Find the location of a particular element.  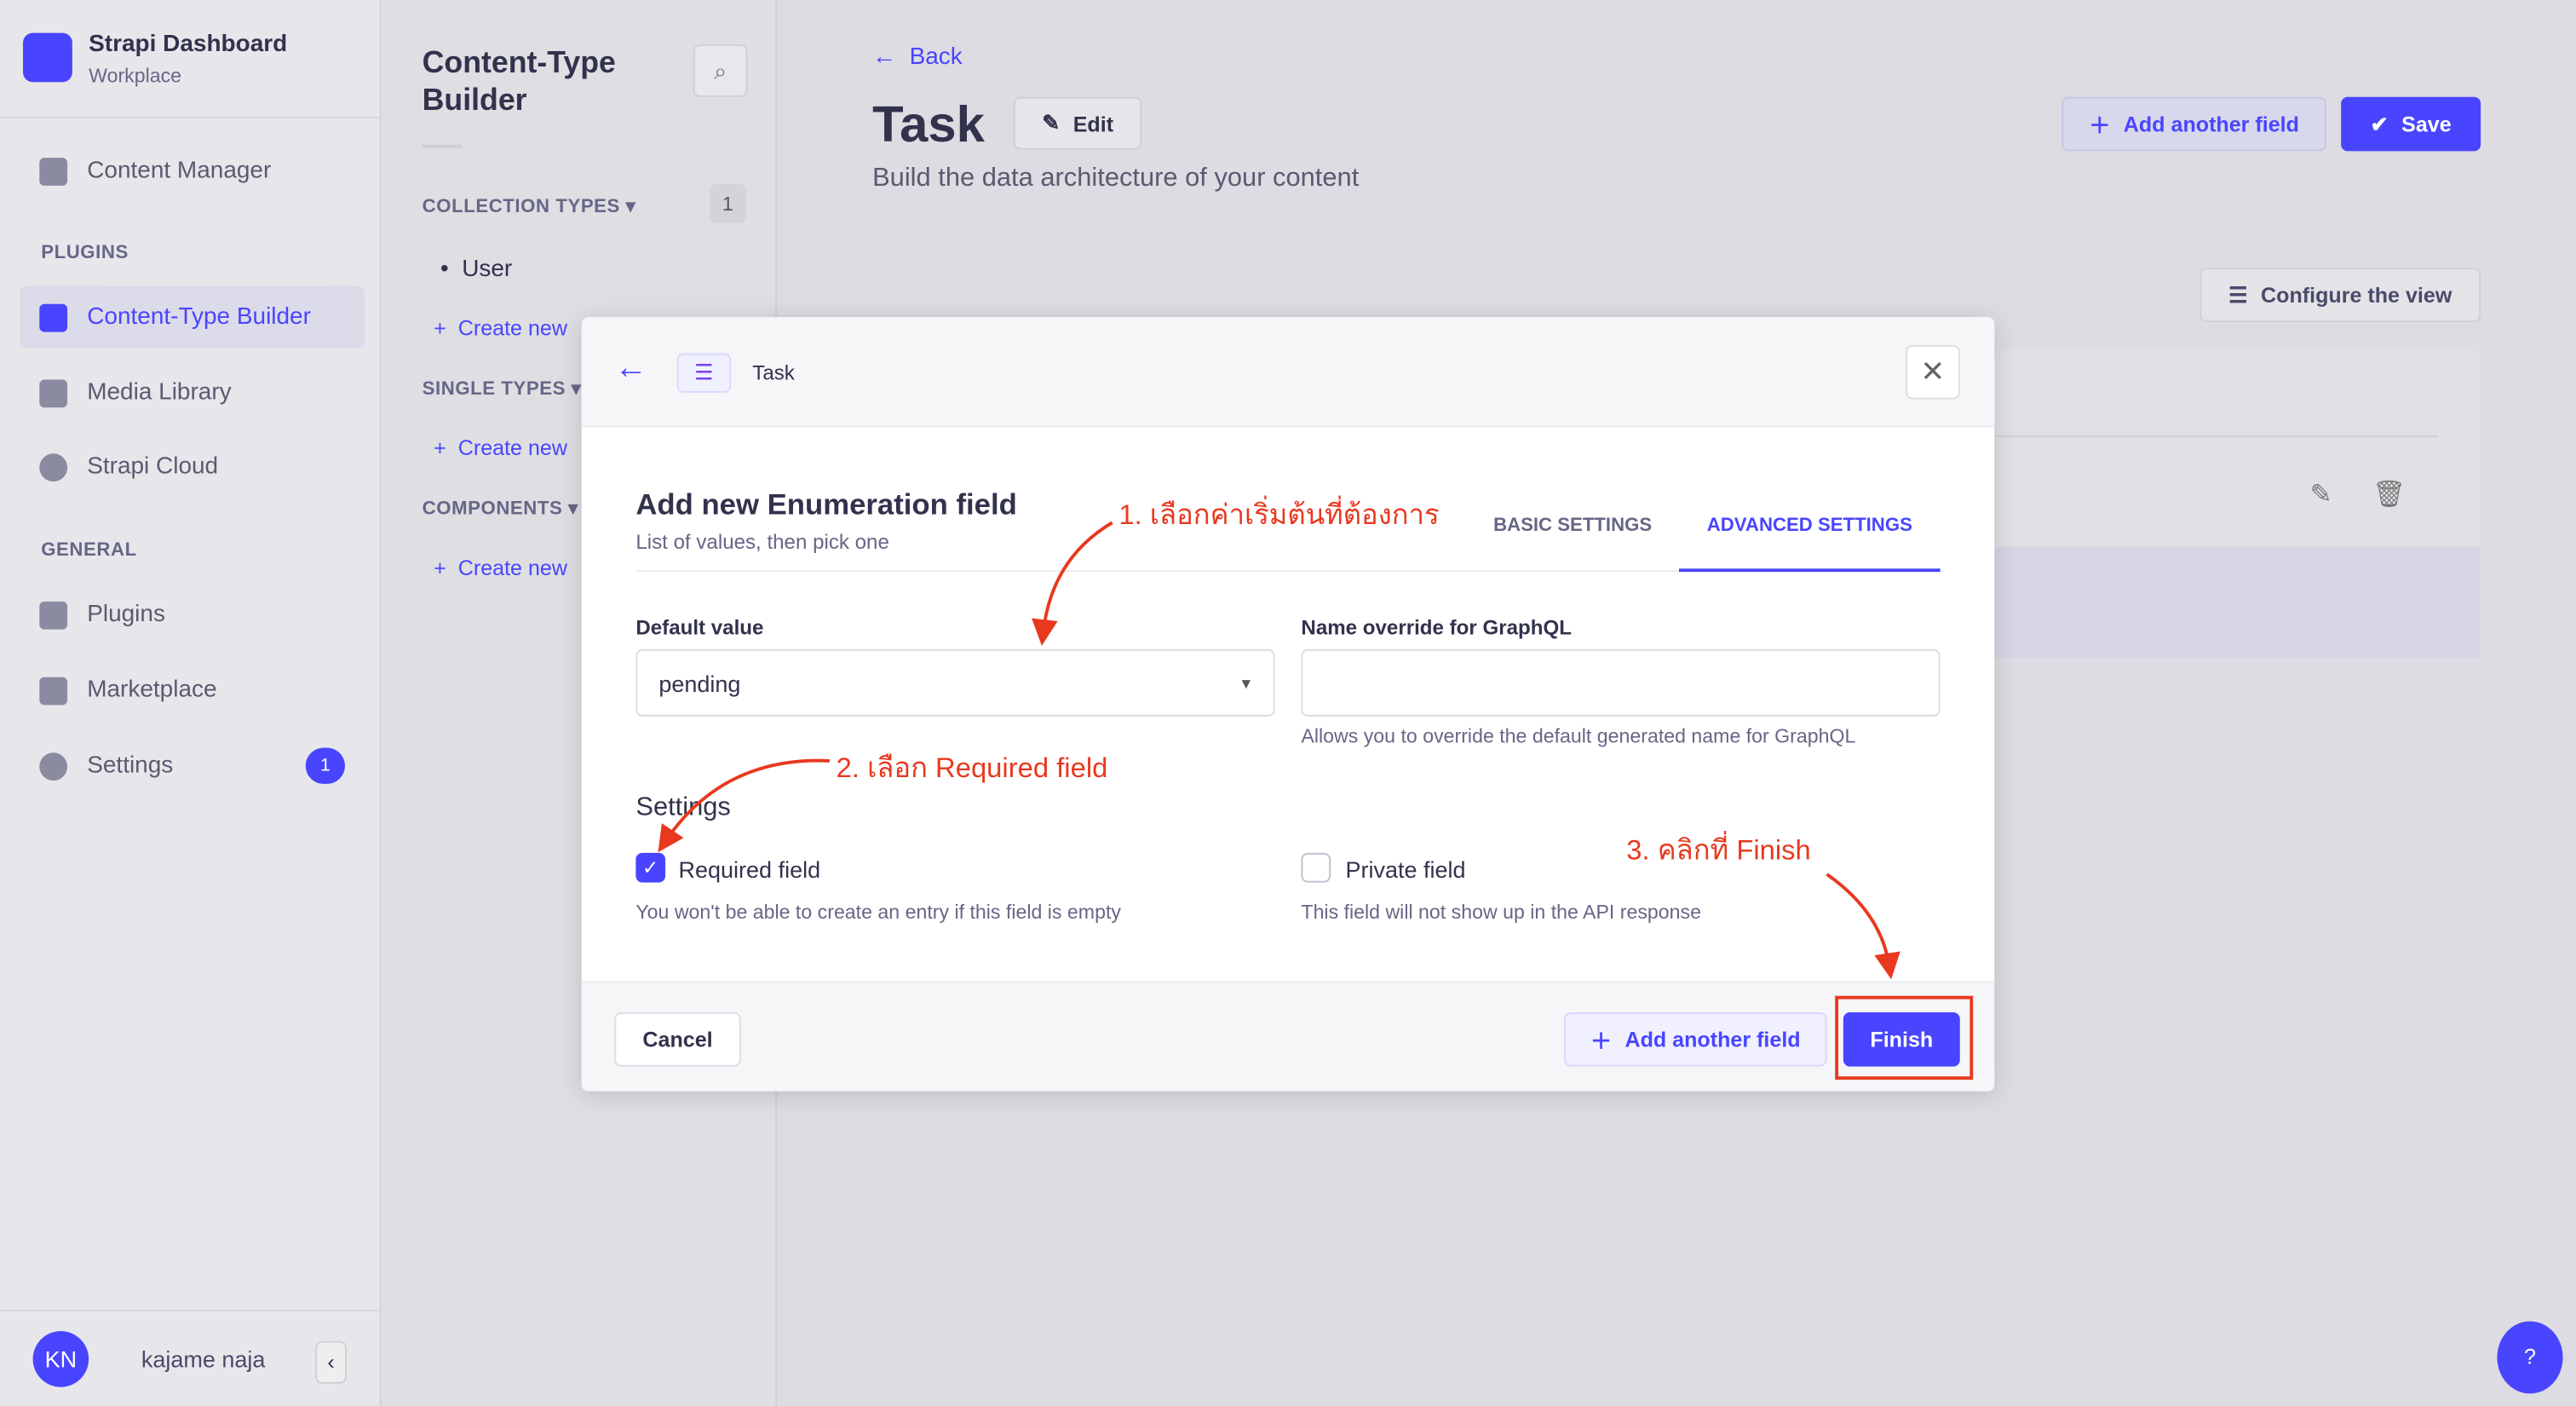

arrow-step2 is located at coordinates (744, 805).